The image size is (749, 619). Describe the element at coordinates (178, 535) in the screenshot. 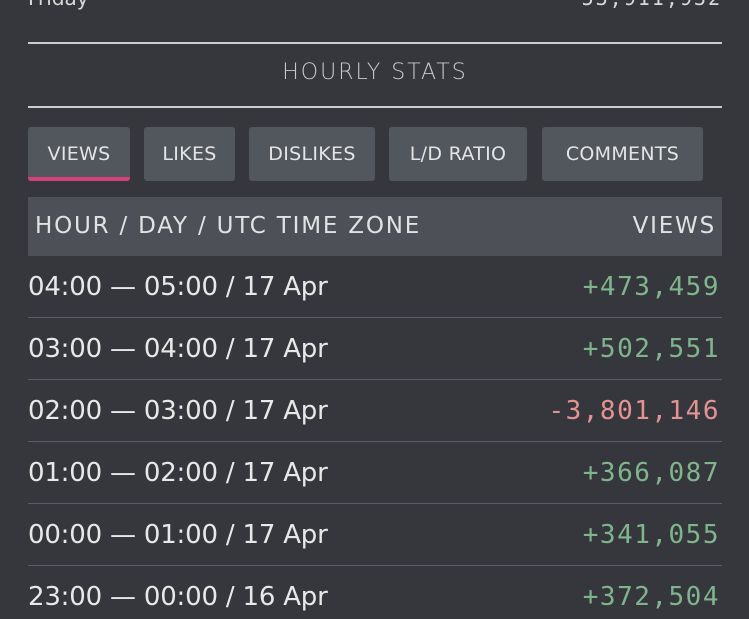

I see `row-time: 00:00 — 01:00 / 17 Apr` at that location.